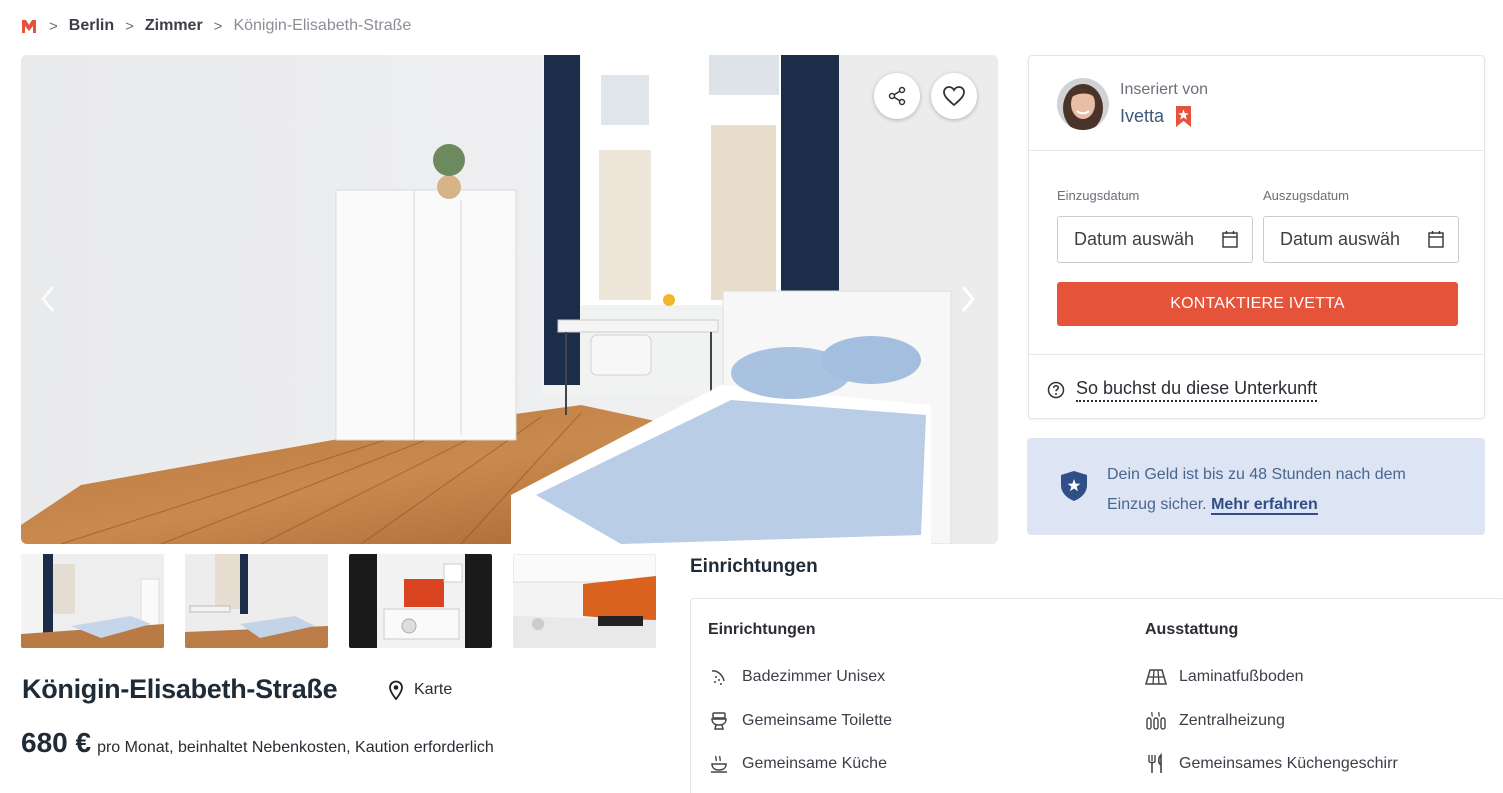 The image size is (1503, 793). Describe the element at coordinates (338, 601) in the screenshot. I see `thumbnail-strip` at that location.